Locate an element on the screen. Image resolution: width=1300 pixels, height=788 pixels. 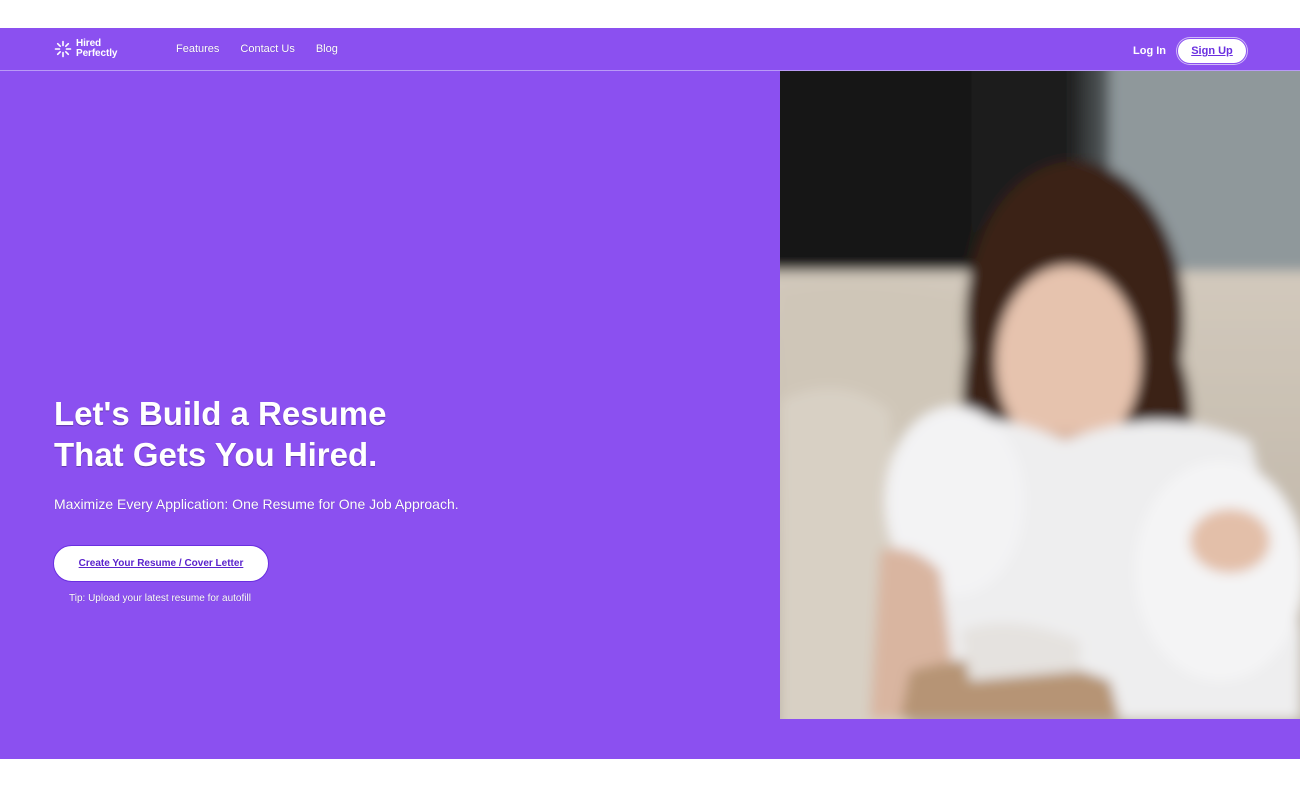
brand-name: Hired Perfectly is located at coordinates (96, 49).